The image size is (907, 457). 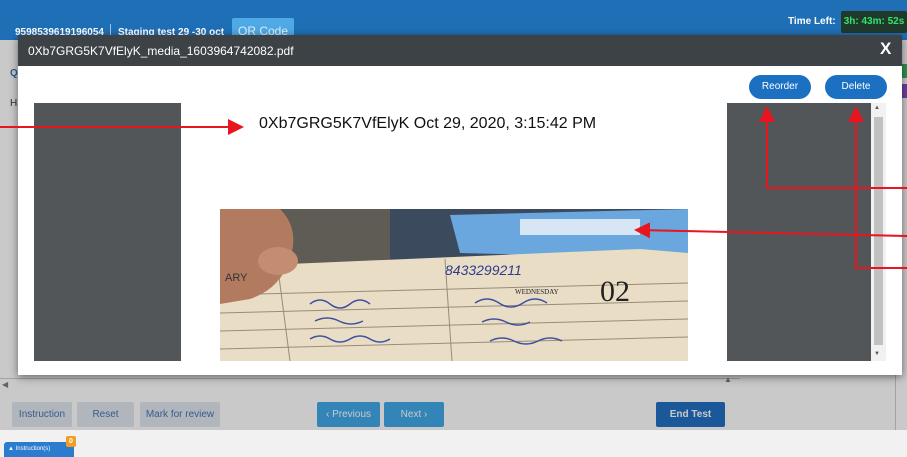 What do you see at coordinates (615, 291) in the screenshot?
I see `photo-day-number: 02` at bounding box center [615, 291].